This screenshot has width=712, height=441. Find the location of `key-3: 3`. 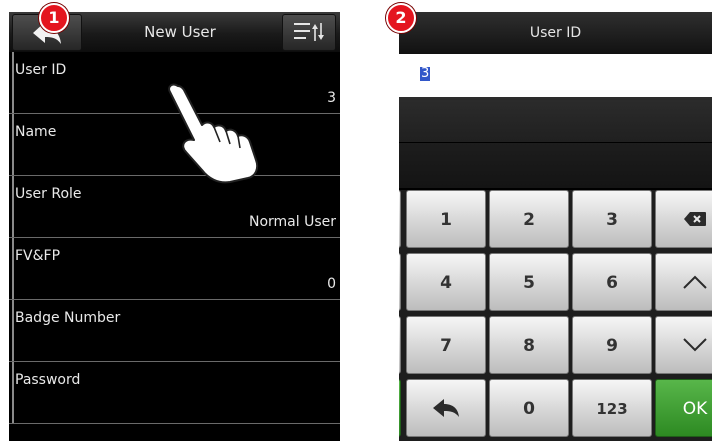

key-3: 3 is located at coordinates (612, 219).